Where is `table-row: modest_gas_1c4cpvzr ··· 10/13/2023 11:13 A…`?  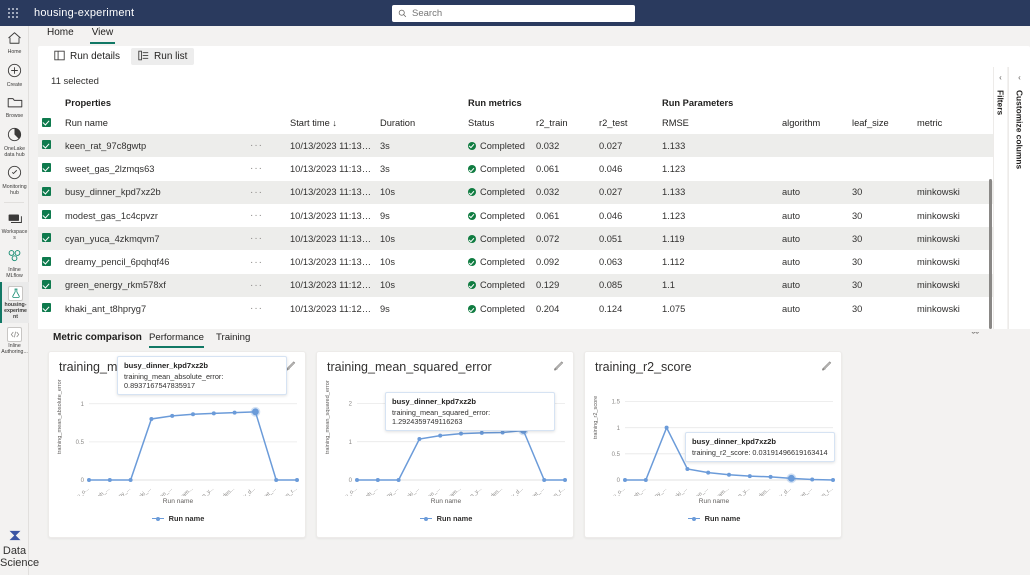
table-row: modest_gas_1c4cpvzr ··· 10/13/2023 11:13 A… is located at coordinates (515, 215).